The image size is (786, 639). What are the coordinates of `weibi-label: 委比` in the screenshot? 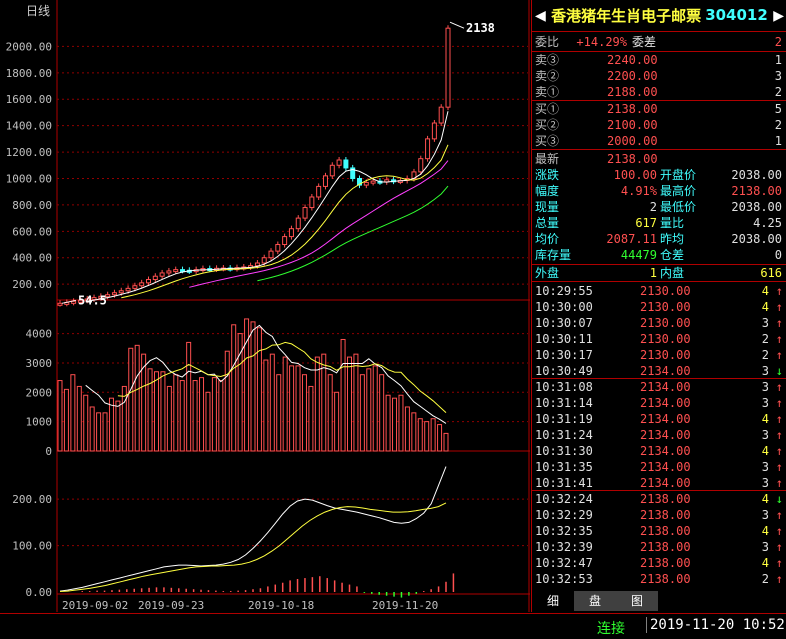 It's located at (547, 42).